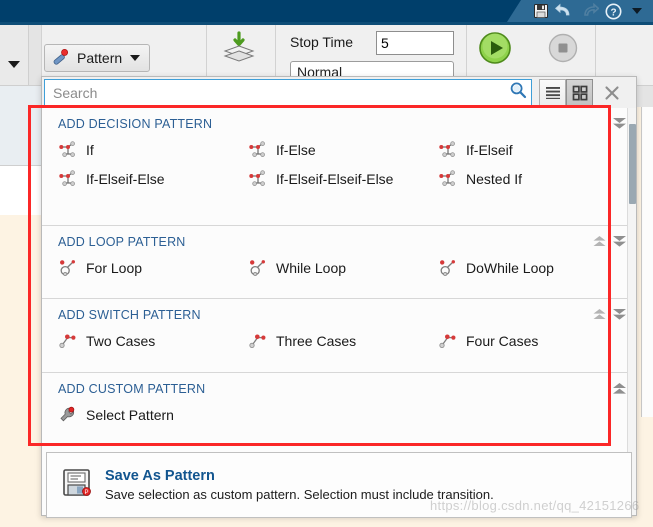  I want to click on background-right-edge, so click(647, 262).